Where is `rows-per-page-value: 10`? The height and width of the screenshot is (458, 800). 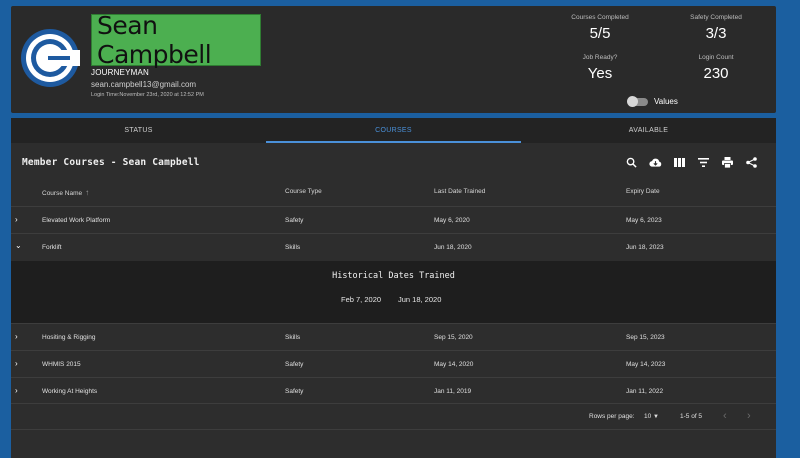 rows-per-page-value: 10 is located at coordinates (648, 416).